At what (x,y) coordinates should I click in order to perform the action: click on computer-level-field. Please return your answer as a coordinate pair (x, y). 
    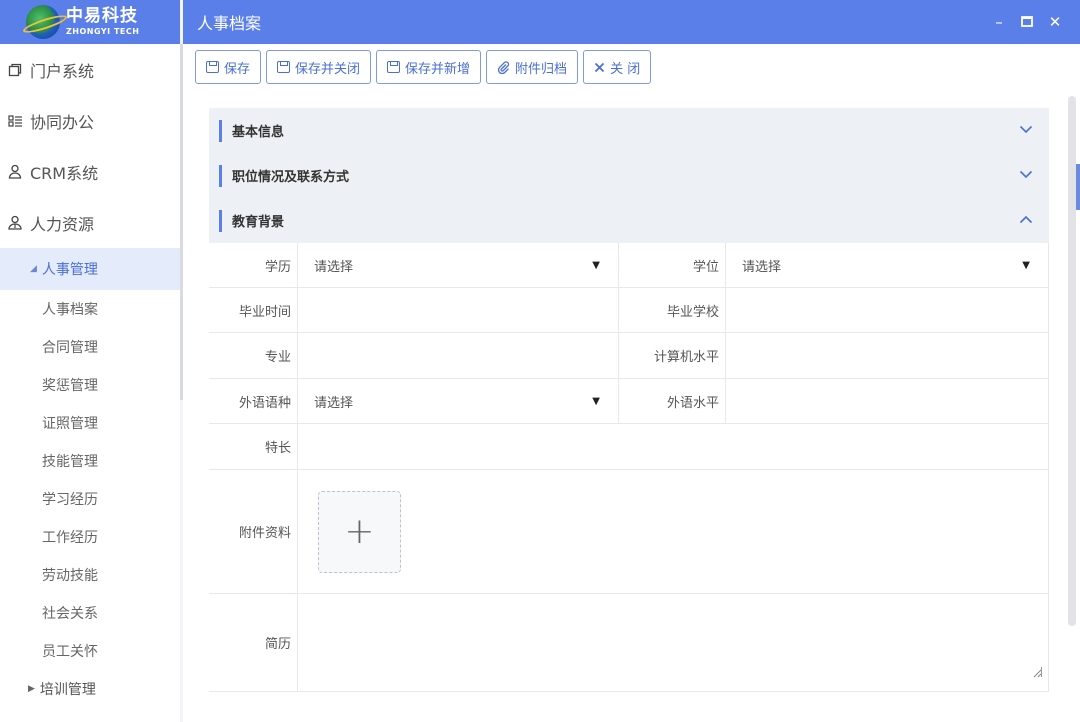
    Looking at the image, I should click on (887, 355).